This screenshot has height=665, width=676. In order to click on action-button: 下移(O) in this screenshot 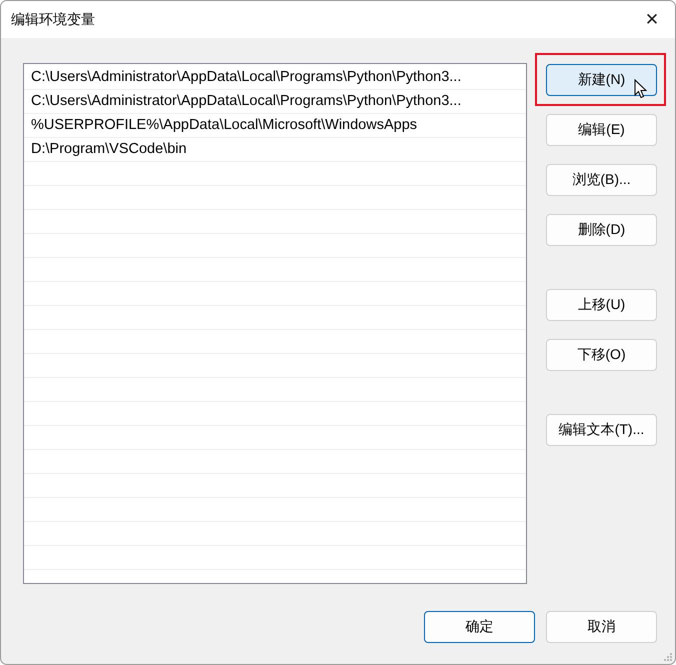, I will do `click(601, 355)`.